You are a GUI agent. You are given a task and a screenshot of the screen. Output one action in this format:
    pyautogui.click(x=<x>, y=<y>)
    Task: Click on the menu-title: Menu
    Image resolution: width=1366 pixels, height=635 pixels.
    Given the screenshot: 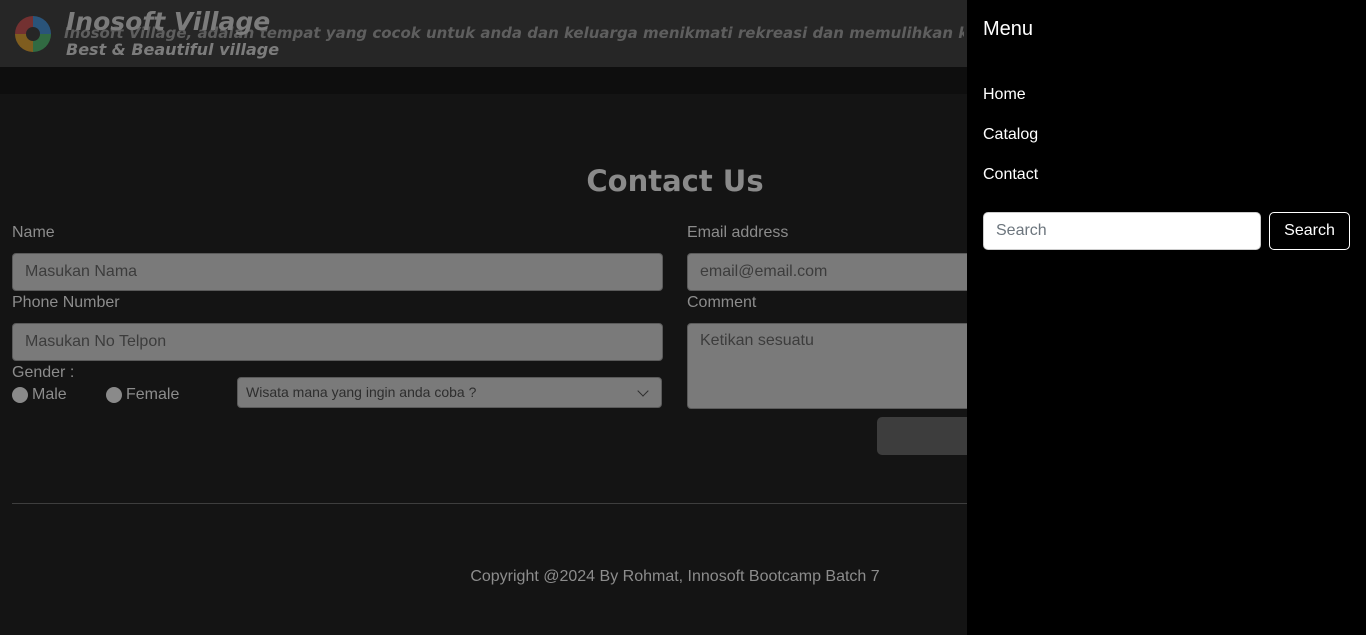 What is the action you would take?
    pyautogui.click(x=1008, y=29)
    